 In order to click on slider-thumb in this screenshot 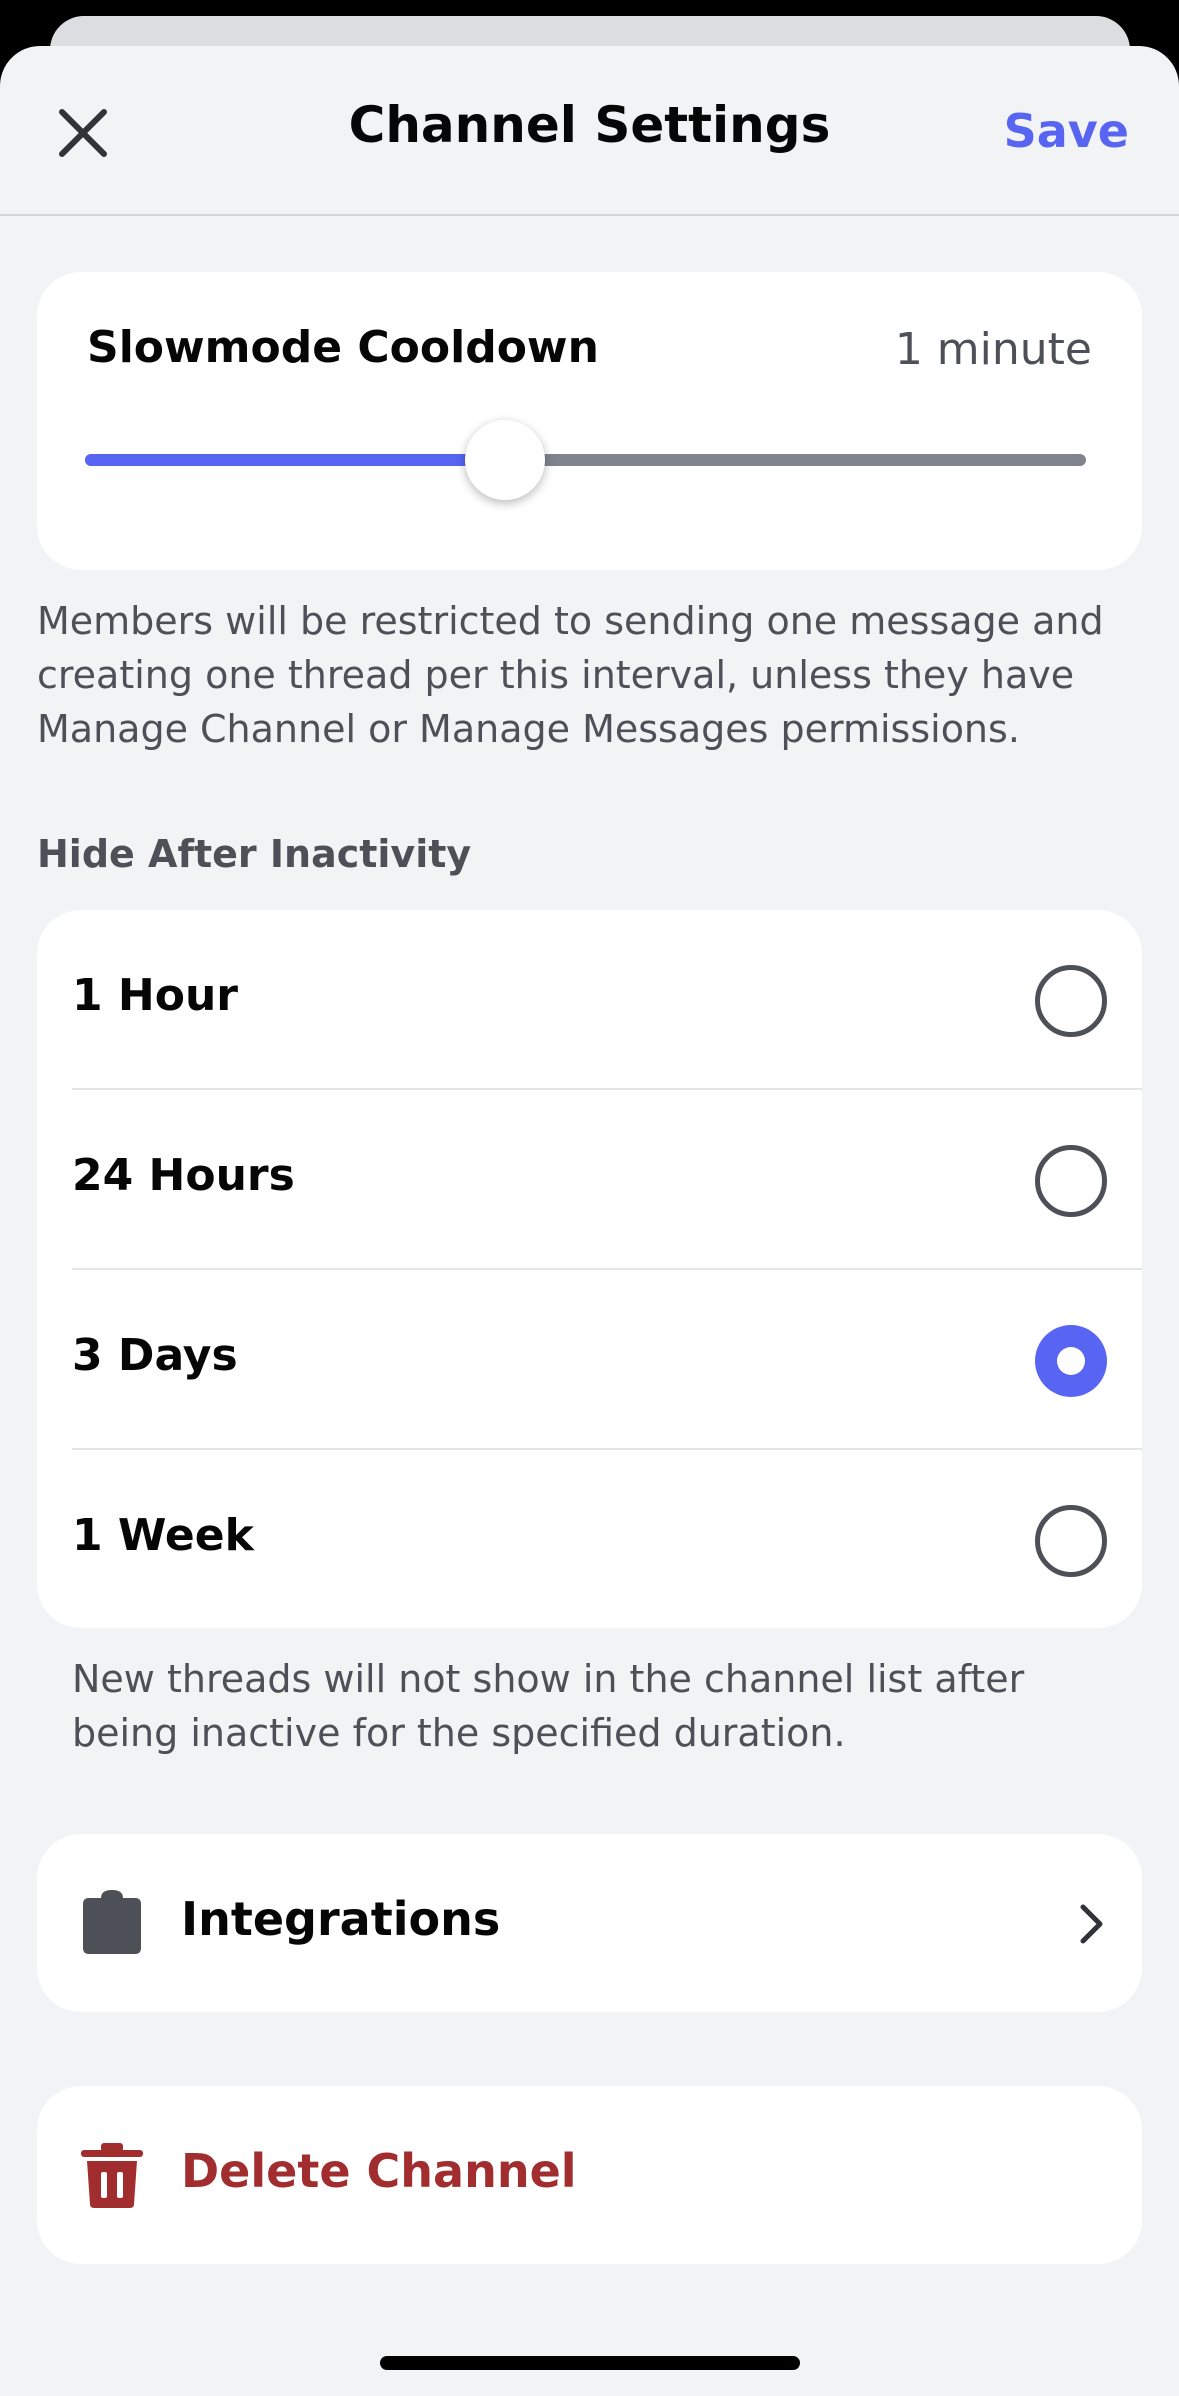, I will do `click(505, 460)`.